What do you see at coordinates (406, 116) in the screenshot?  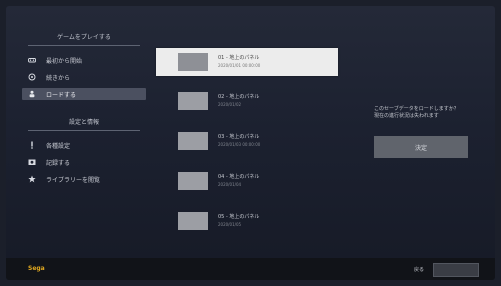 I see `confirm-message-line: 現在の進行状況は失われます` at bounding box center [406, 116].